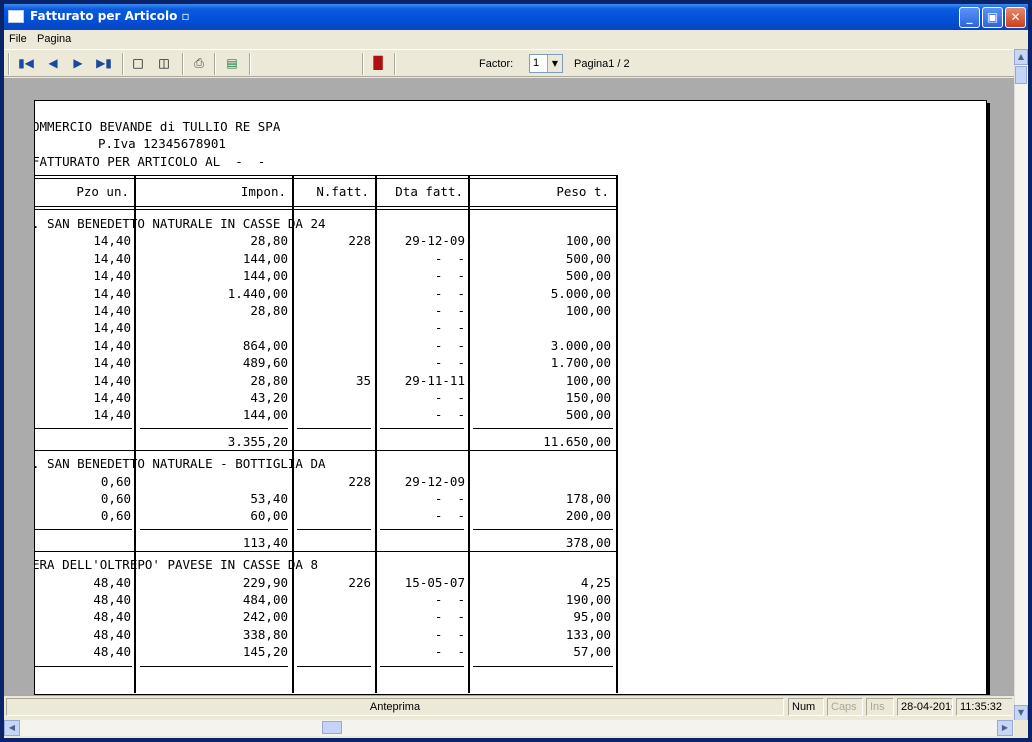 The height and width of the screenshot is (742, 1032). Describe the element at coordinates (546, 63) in the screenshot. I see `factor-select: 1 ▼` at that location.